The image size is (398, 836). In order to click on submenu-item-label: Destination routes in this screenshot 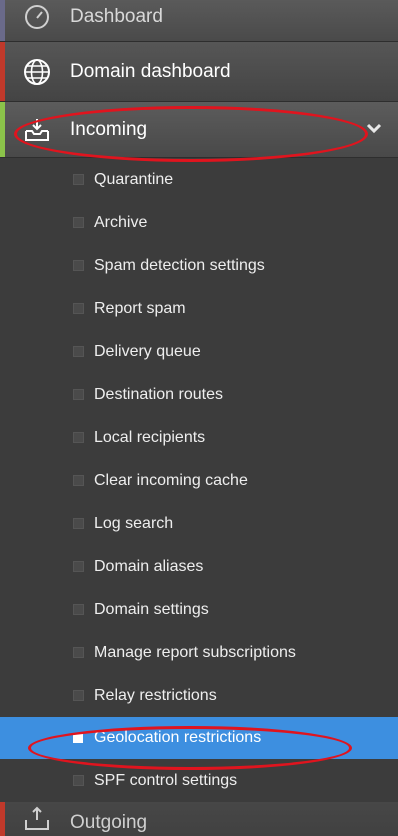, I will do `click(158, 394)`.